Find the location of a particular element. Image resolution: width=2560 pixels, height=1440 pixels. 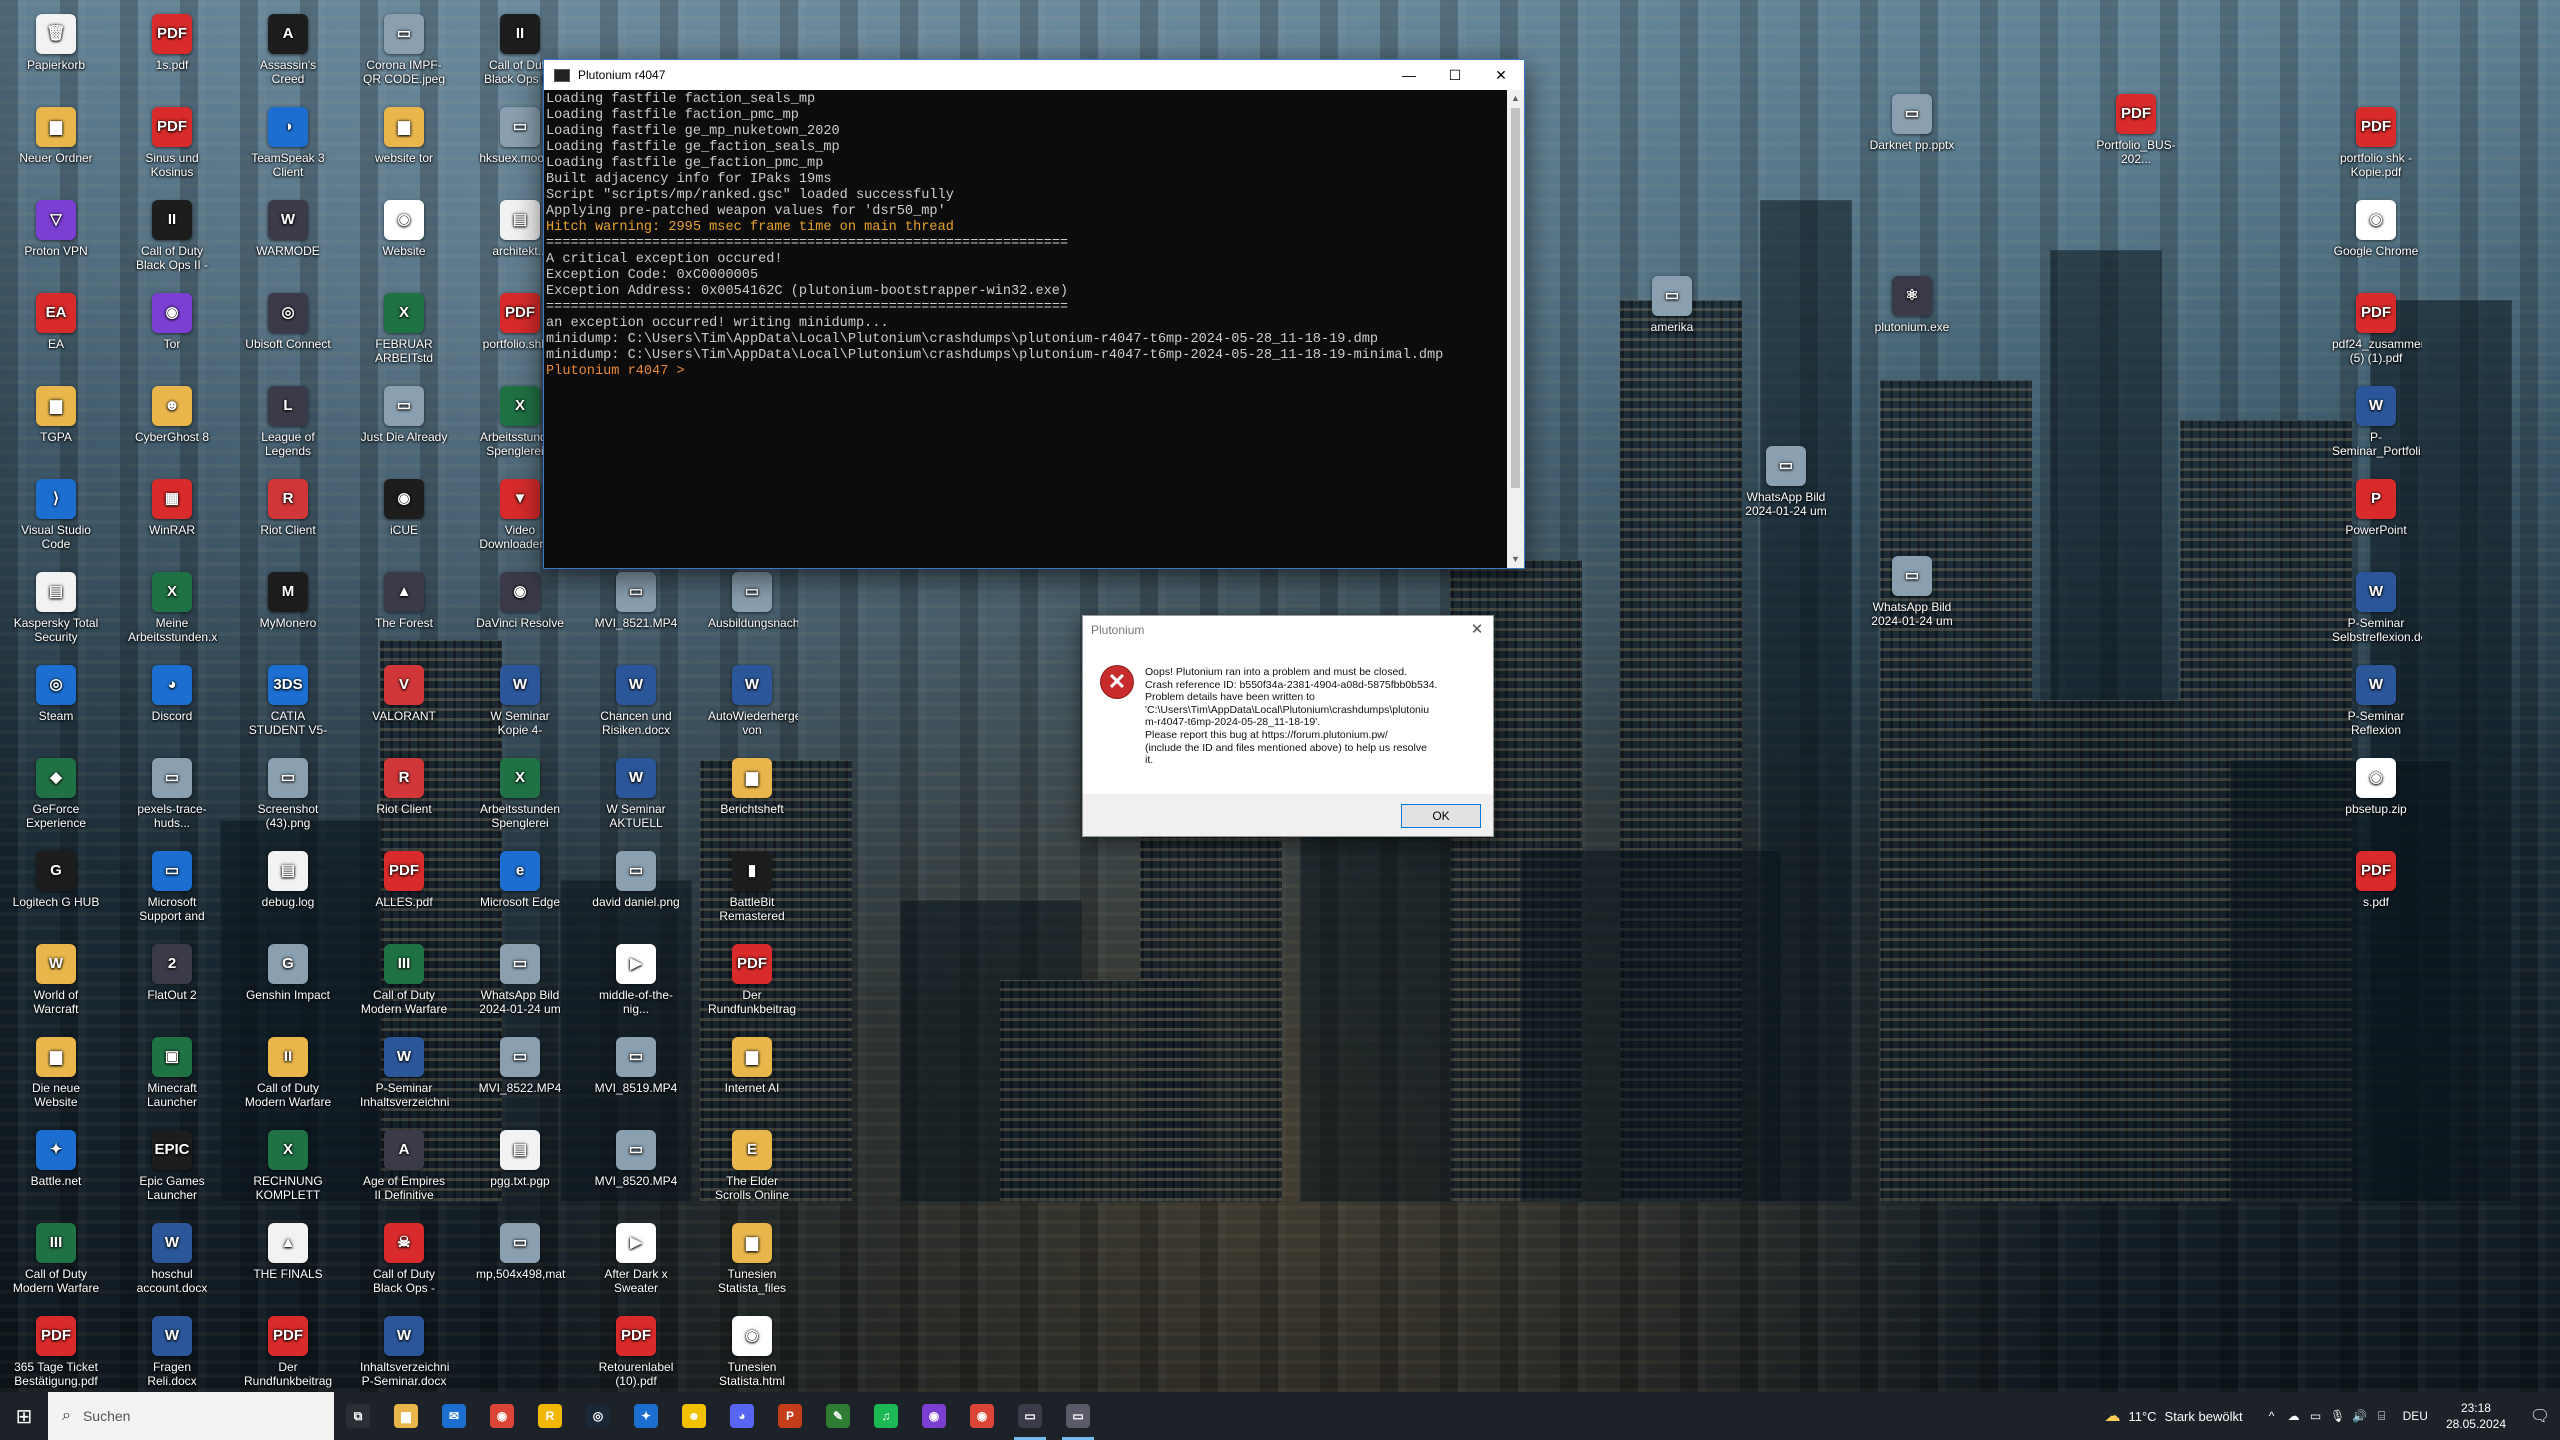

desktop-icon: ▆ Die neue Website is located at coordinates (56, 1077).